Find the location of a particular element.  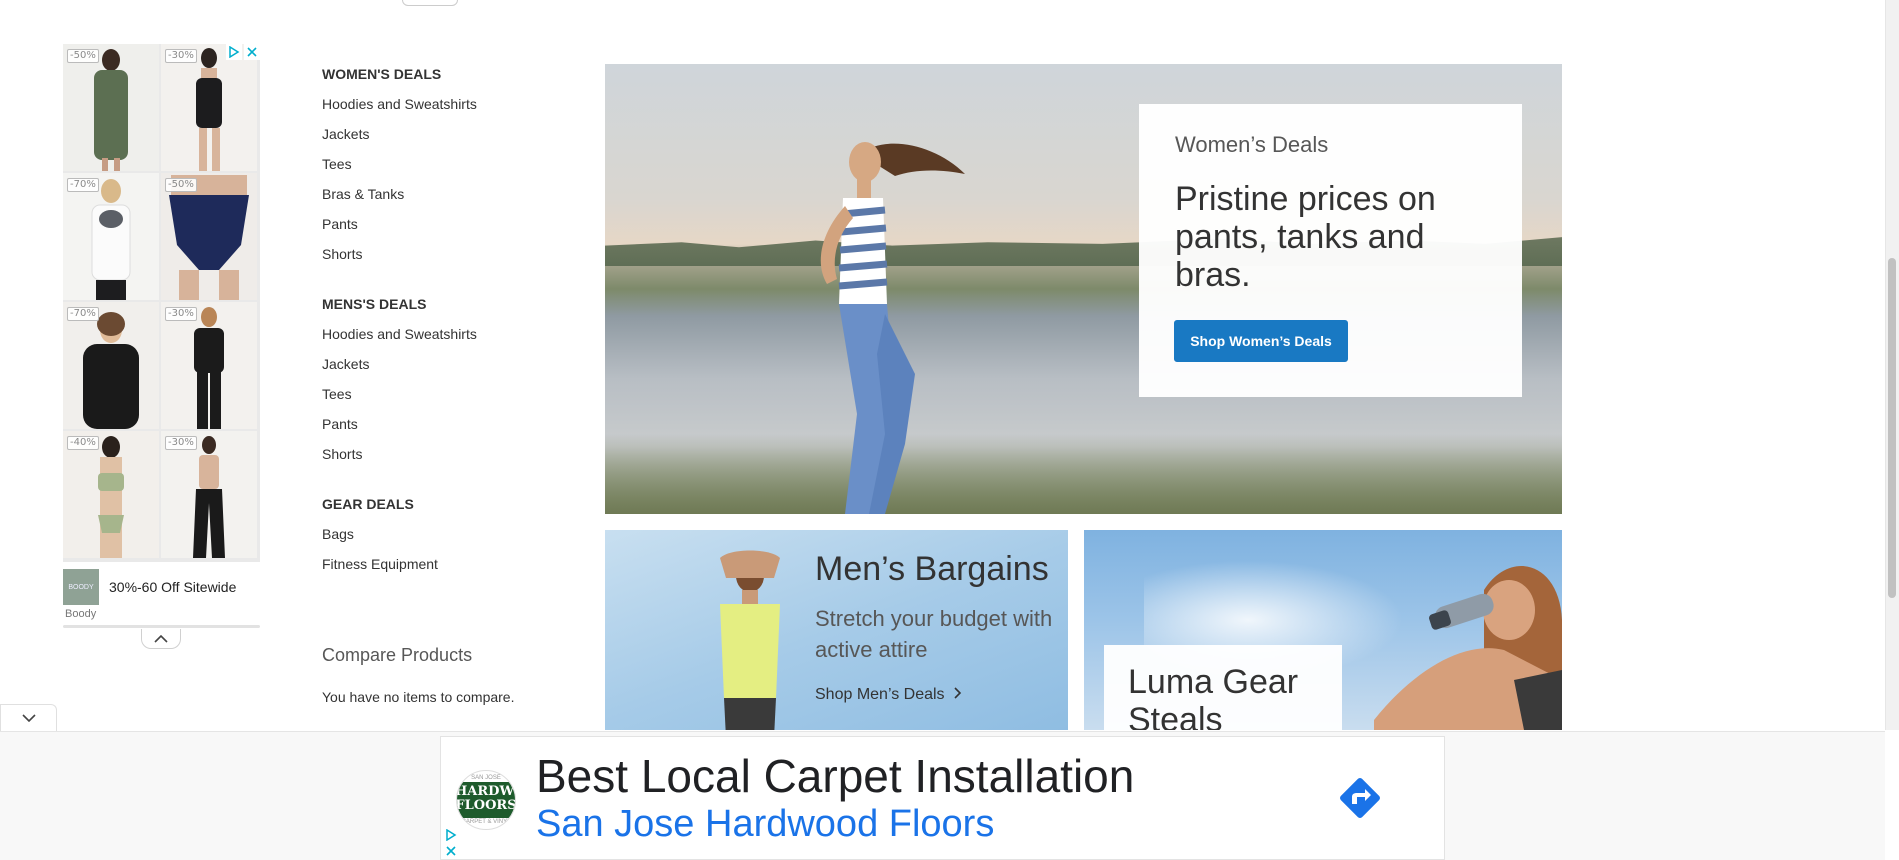

chevron-down-icon is located at coordinates (28, 718).